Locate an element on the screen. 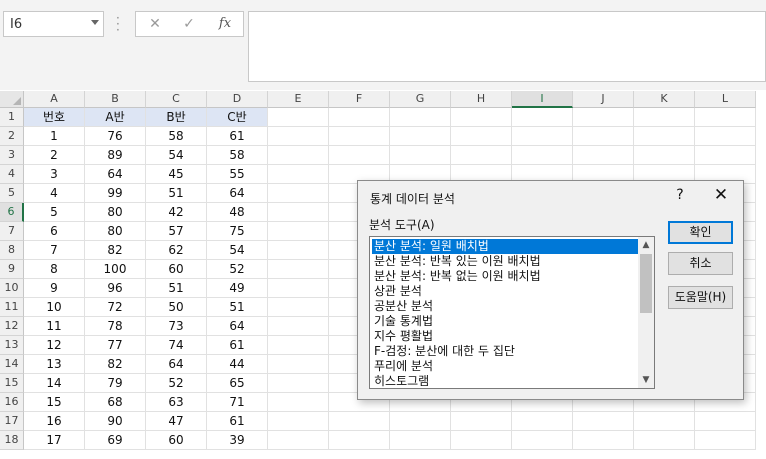 The image size is (766, 459). cell-e8 is located at coordinates (298, 250).